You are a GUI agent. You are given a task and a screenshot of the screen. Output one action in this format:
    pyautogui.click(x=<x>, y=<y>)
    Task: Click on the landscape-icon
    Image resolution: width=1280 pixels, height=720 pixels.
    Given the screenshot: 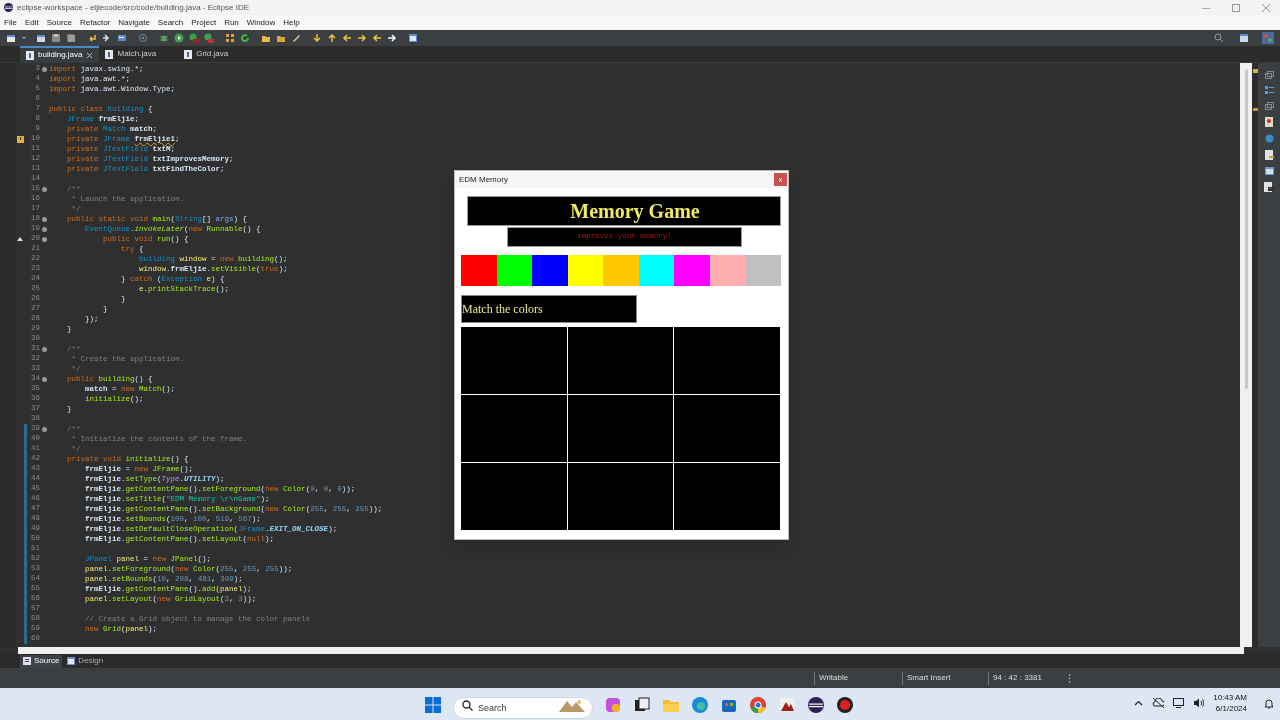 What is the action you would take?
    pyautogui.click(x=572, y=705)
    